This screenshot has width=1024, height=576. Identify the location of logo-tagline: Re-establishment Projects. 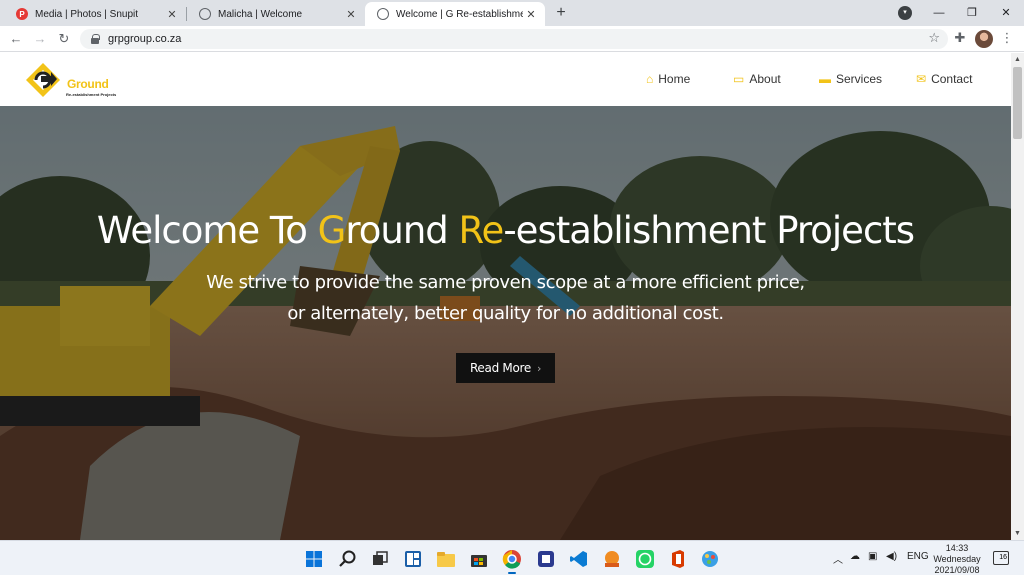
(91, 94).